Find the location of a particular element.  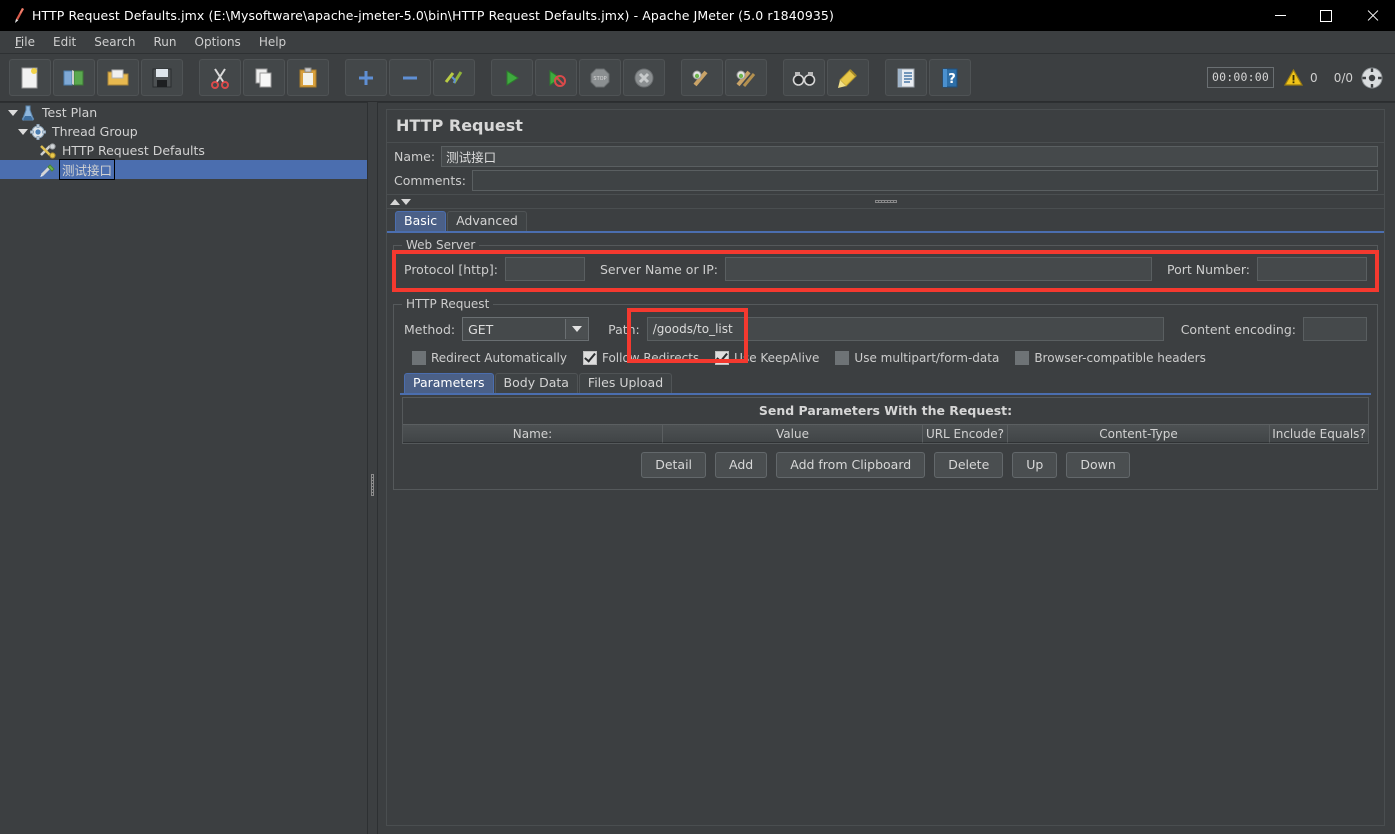

stop-button: STOP is located at coordinates (600, 77).